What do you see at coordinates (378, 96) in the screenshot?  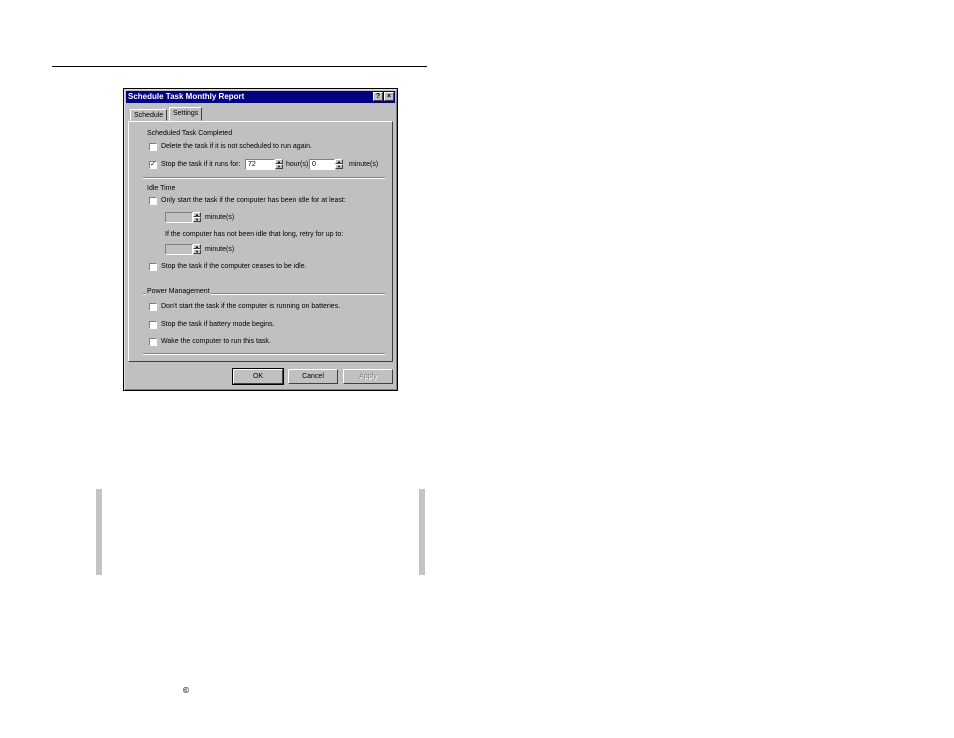 I see `help-button: ?` at bounding box center [378, 96].